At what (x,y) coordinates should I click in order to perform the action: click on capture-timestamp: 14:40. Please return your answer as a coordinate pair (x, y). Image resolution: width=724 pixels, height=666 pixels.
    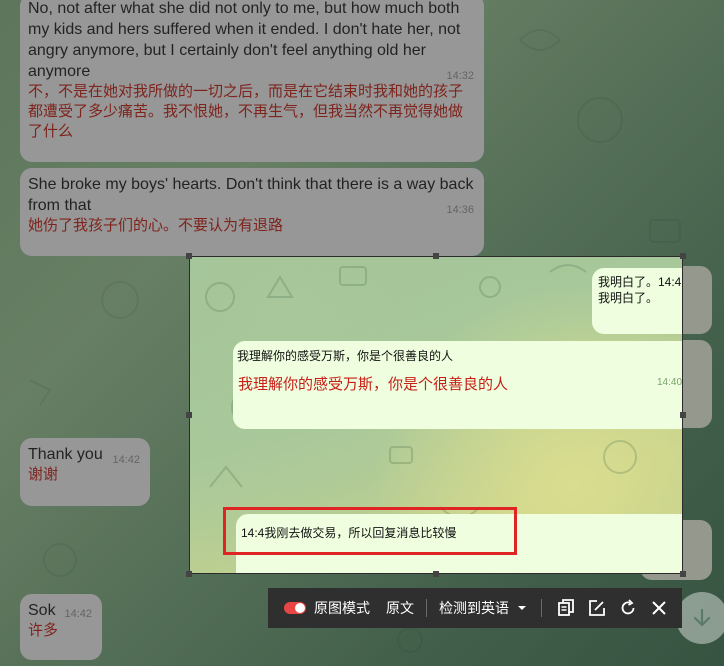
    Looking at the image, I should click on (670, 382).